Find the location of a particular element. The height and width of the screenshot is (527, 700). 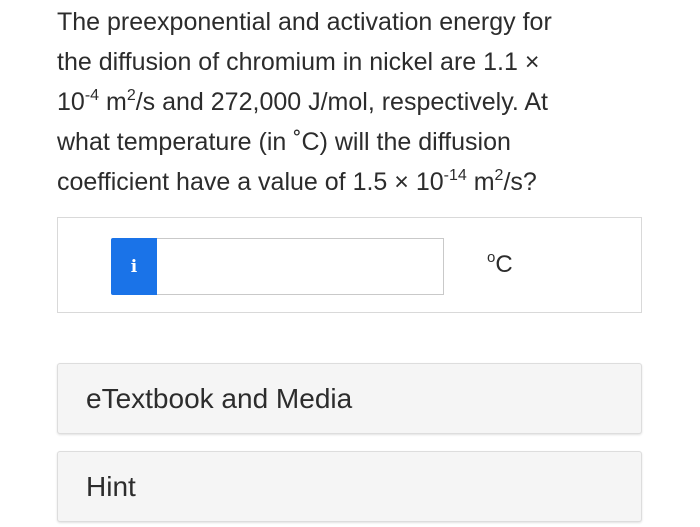

question-line-3-base: 10 is located at coordinates (71, 102).